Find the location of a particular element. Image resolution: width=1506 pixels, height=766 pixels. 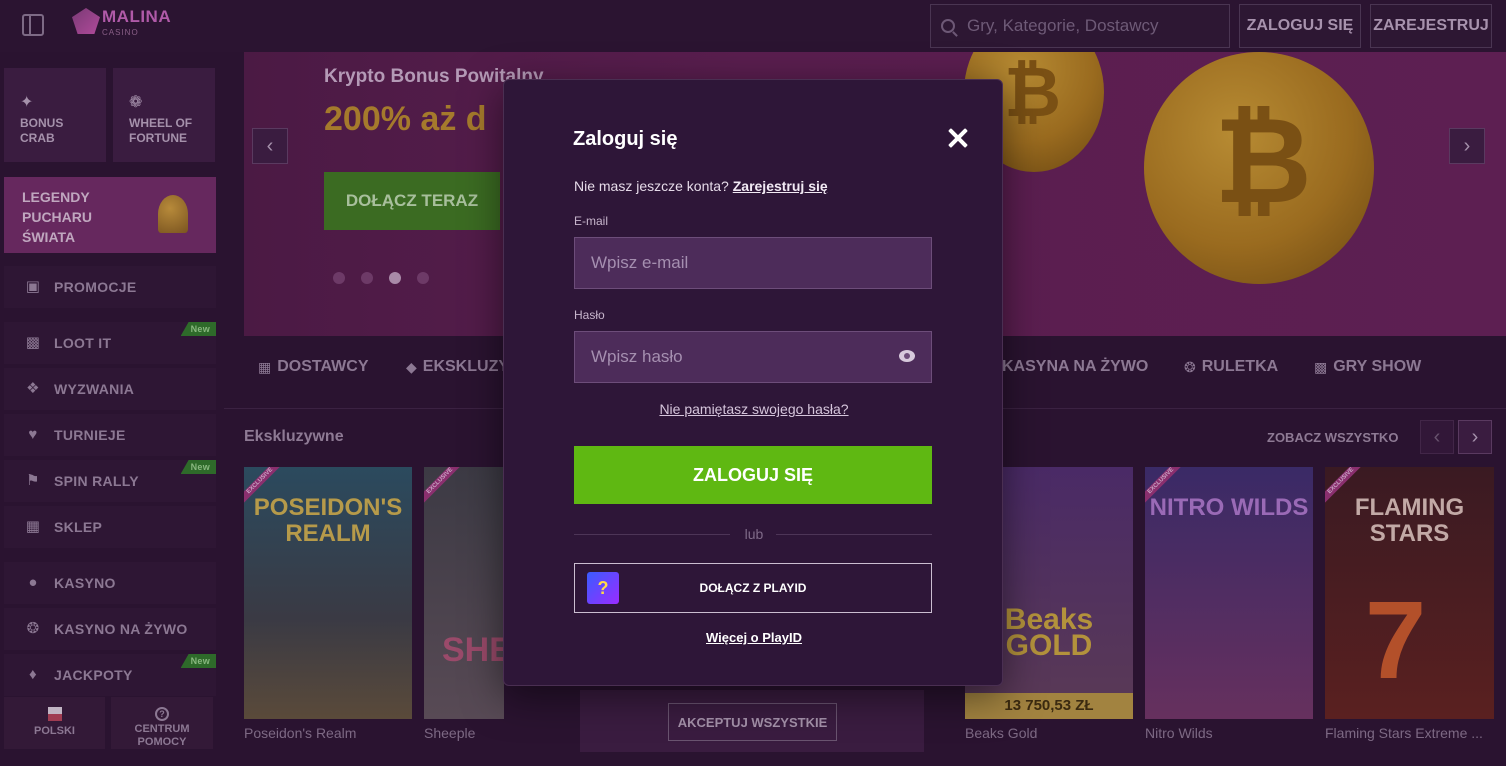

chip-icon: ❂ is located at coordinates (33, 628).